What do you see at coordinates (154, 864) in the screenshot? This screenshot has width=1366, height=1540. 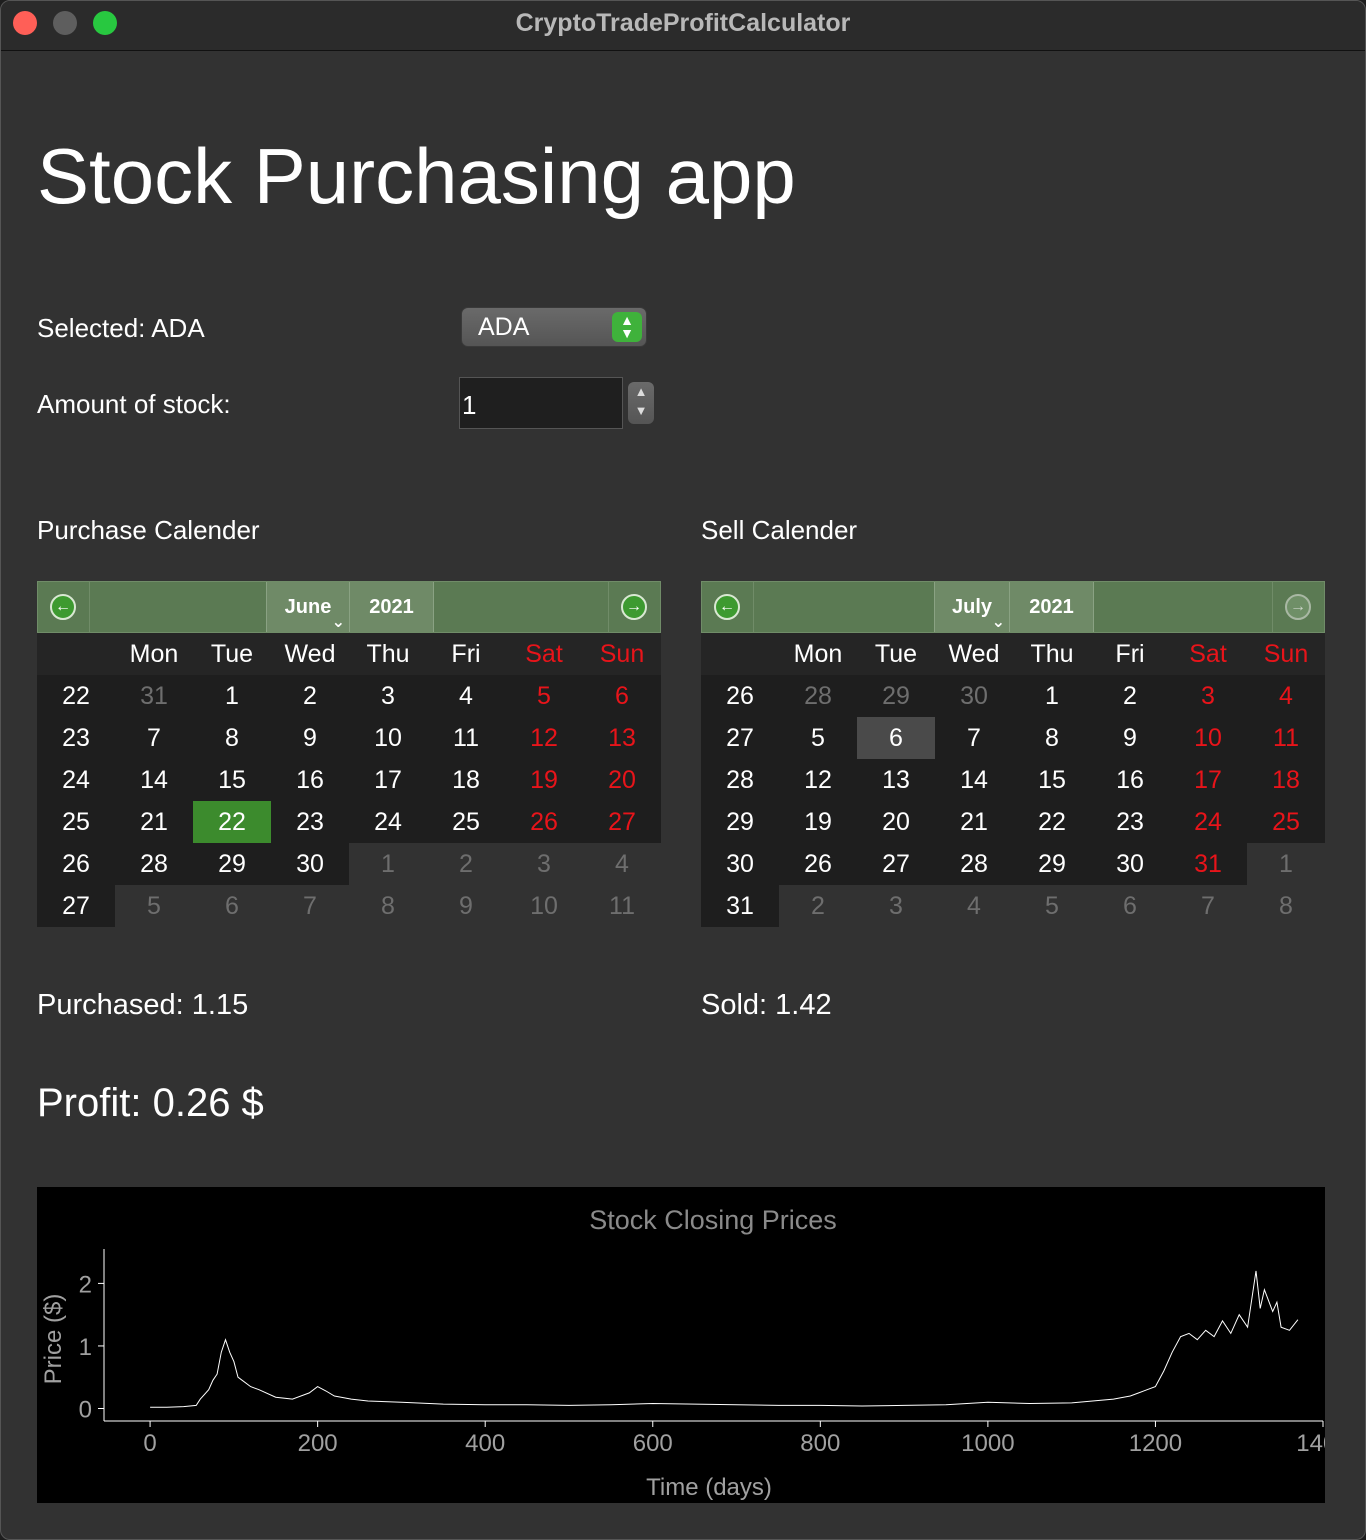 I see `purchase-day-cell: 28` at bounding box center [154, 864].